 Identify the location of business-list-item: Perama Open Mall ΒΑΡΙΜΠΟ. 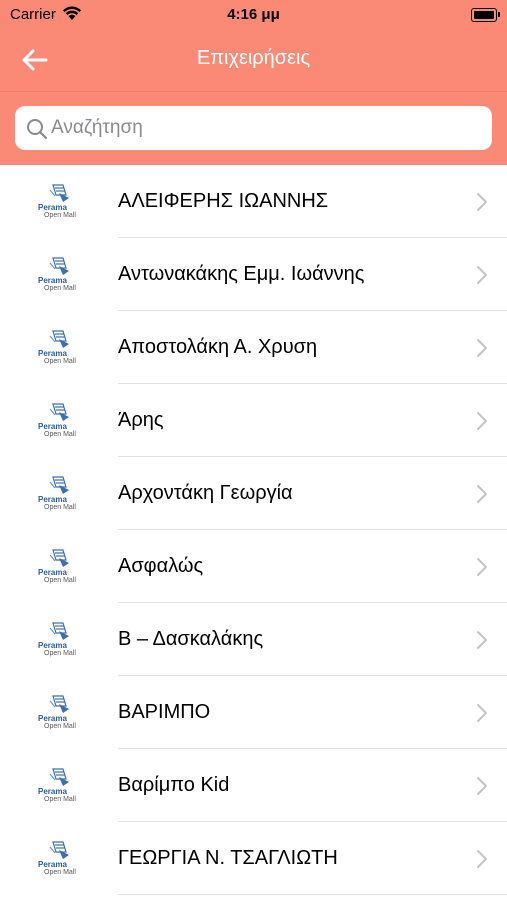
(253, 712).